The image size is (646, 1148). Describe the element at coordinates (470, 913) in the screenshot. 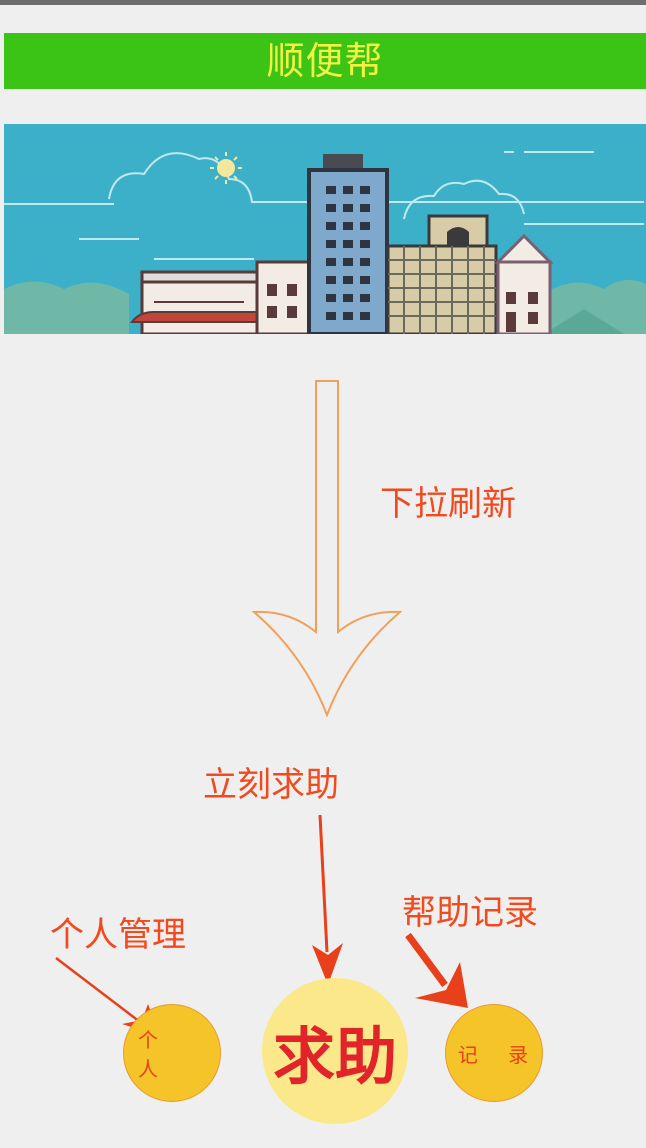

I see `help-records-annotation: 帮助记录` at that location.